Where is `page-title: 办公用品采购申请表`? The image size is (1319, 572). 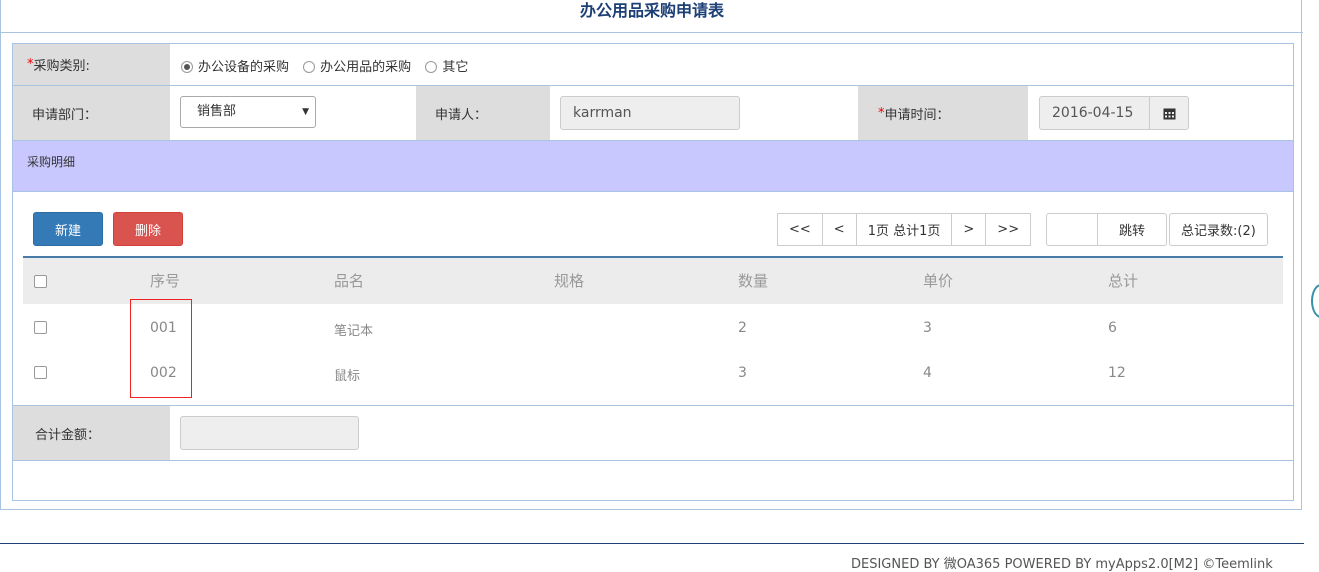 page-title: 办公用品采购申请表 is located at coordinates (651, 10).